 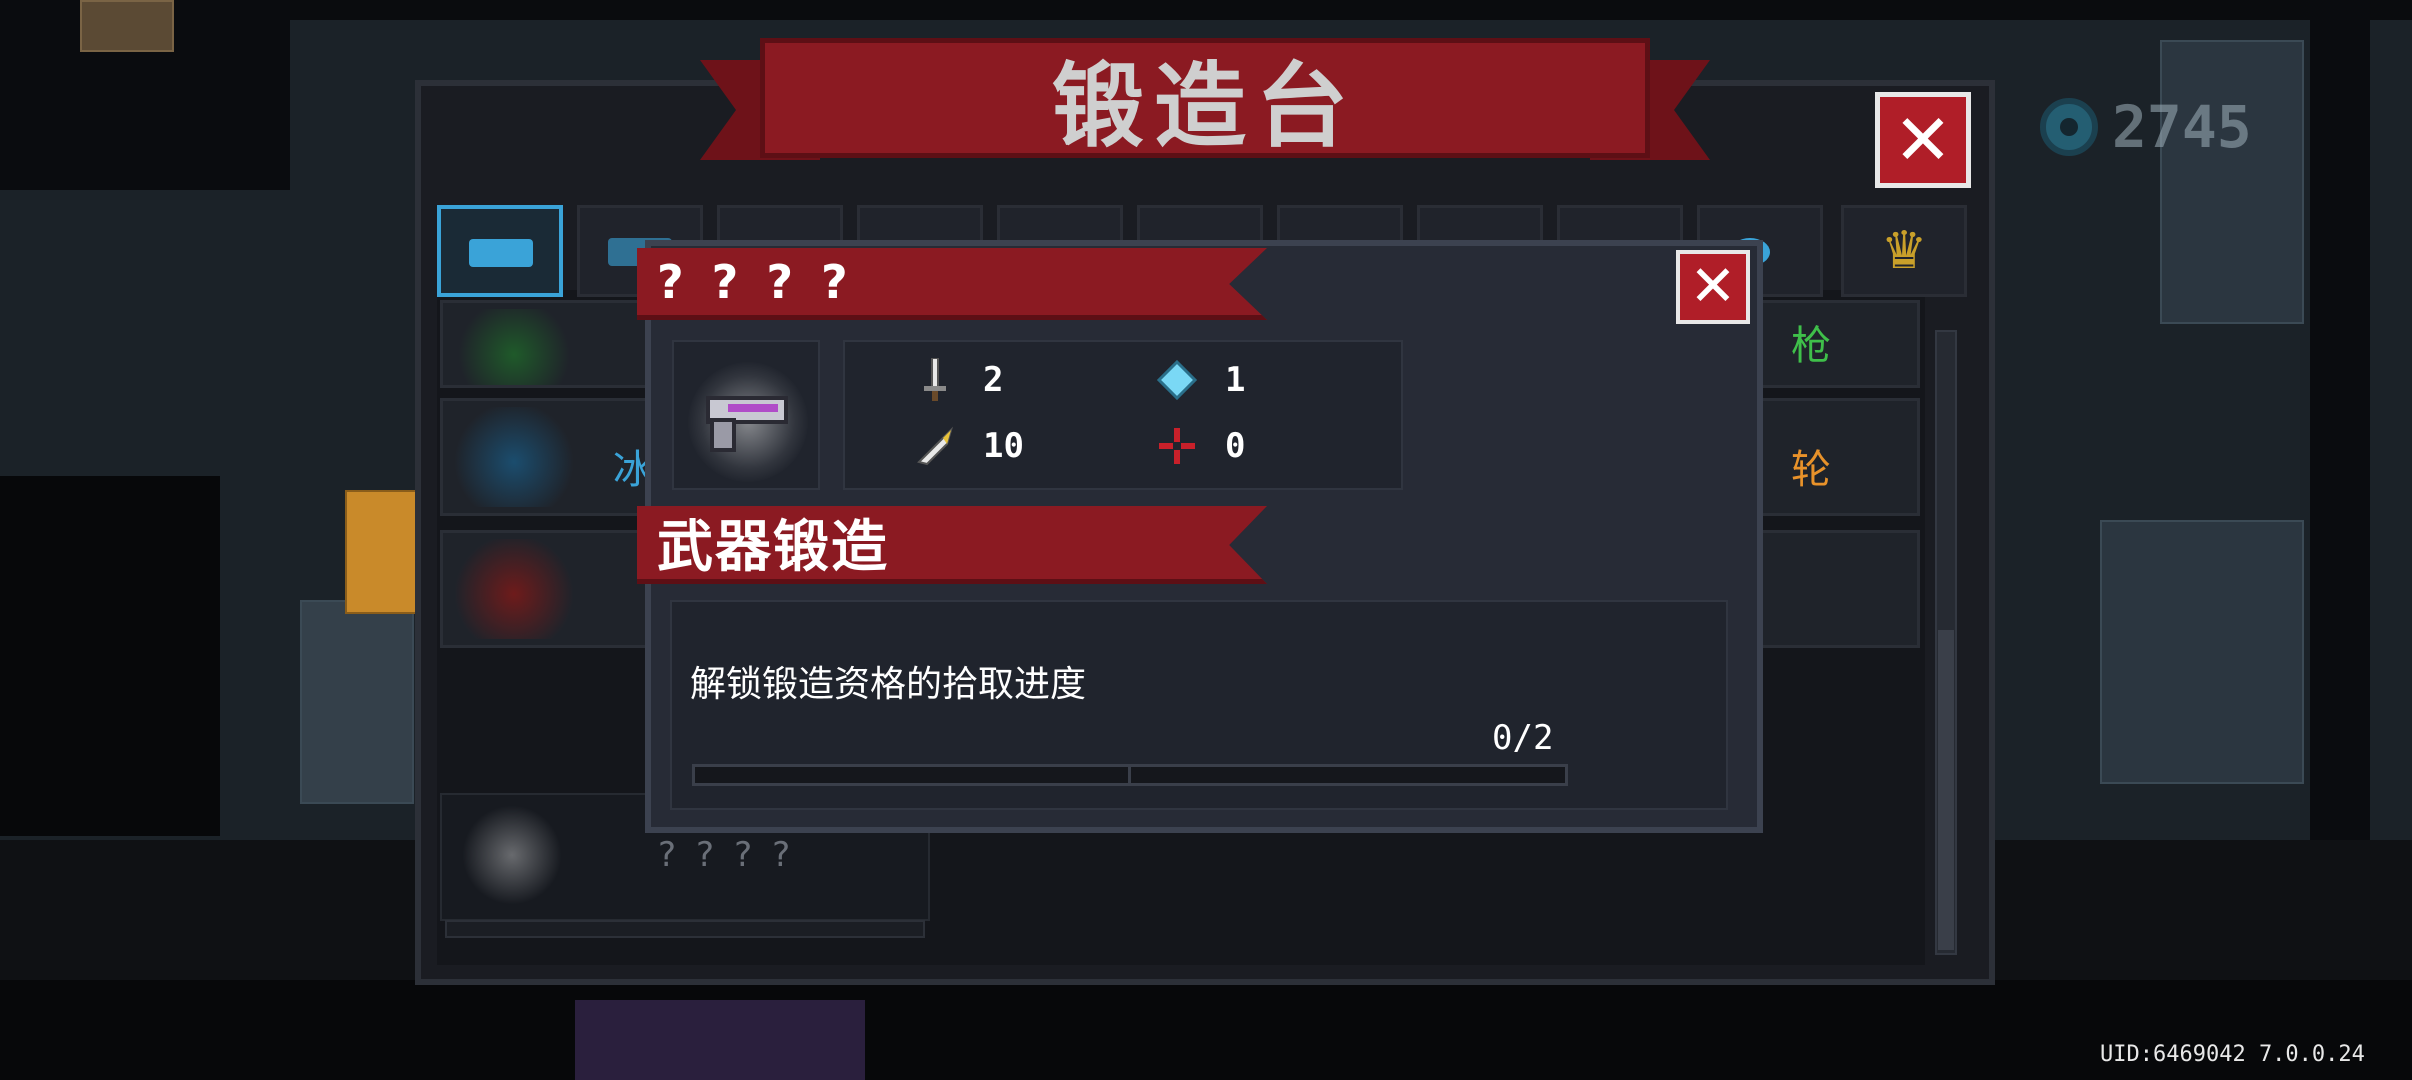 What do you see at coordinates (1123, 415) in the screenshot?
I see `weapon-stats: 2 1 10 0` at bounding box center [1123, 415].